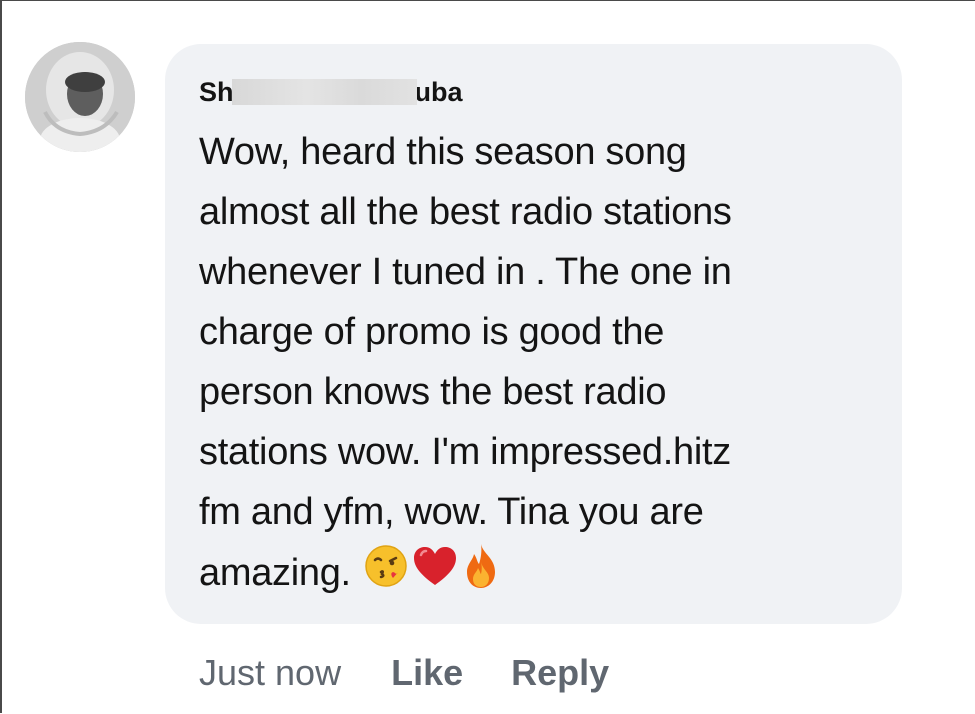  What do you see at coordinates (216, 92) in the screenshot?
I see `author-name-start: Sh` at bounding box center [216, 92].